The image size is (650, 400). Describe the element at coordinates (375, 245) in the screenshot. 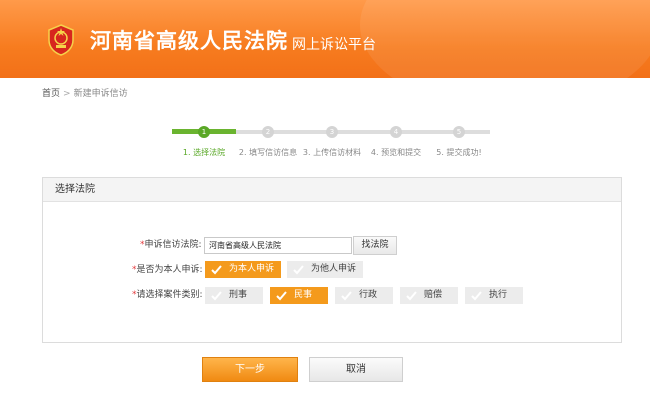

I see `find-court-button: 找法院` at that location.